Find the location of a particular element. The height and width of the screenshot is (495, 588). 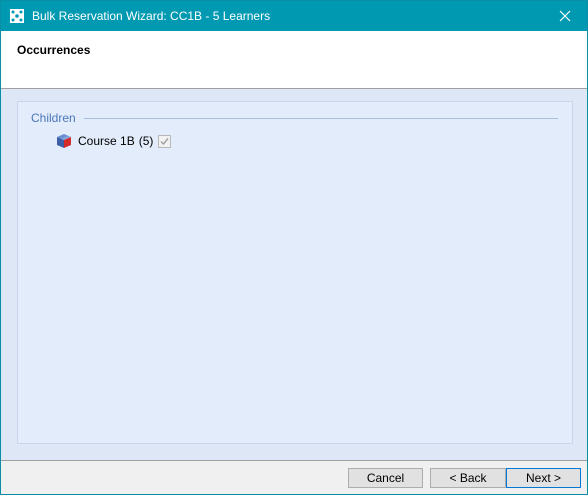

page-title: Occurrences is located at coordinates (54, 50).